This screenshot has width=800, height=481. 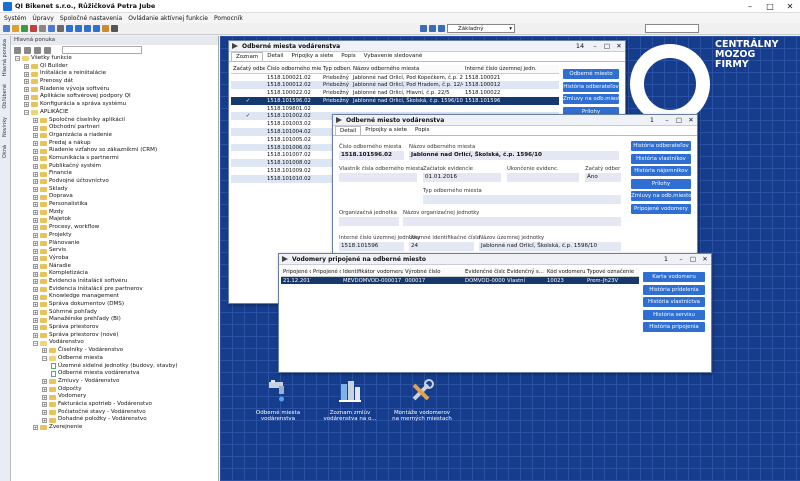 I want to click on tree-item: + Kompletizácia, so click(x=115, y=274).